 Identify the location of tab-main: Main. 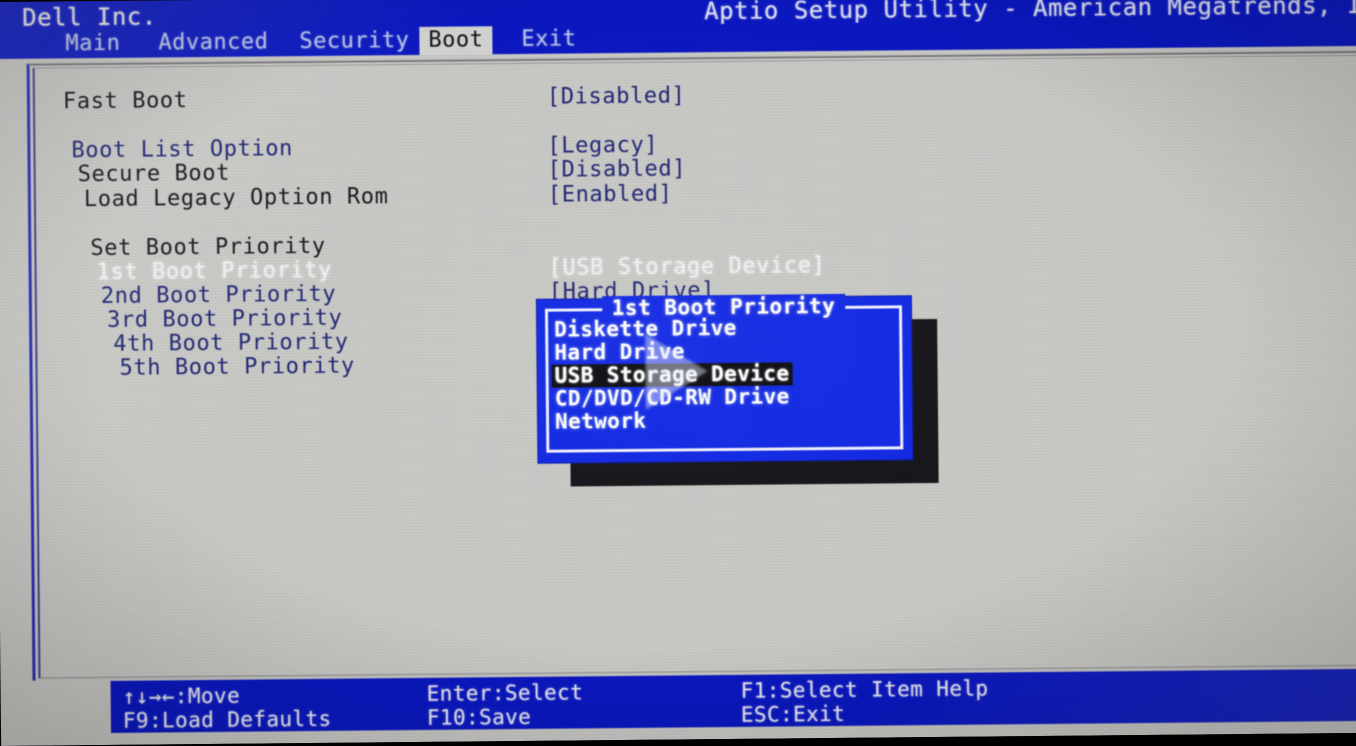
(92, 44).